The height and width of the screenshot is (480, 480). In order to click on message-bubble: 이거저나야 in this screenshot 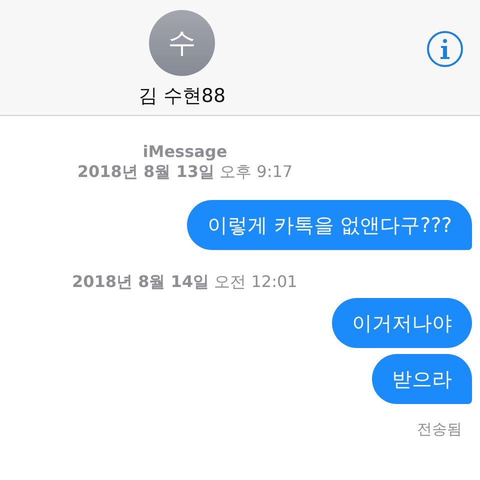, I will do `click(402, 323)`.